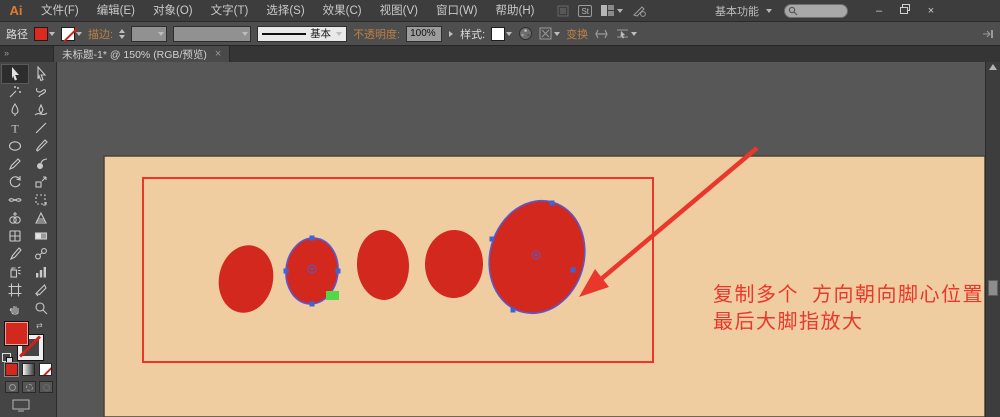 Image resolution: width=1000 pixels, height=417 pixels. I want to click on tab-close-icon: ×, so click(218, 54).